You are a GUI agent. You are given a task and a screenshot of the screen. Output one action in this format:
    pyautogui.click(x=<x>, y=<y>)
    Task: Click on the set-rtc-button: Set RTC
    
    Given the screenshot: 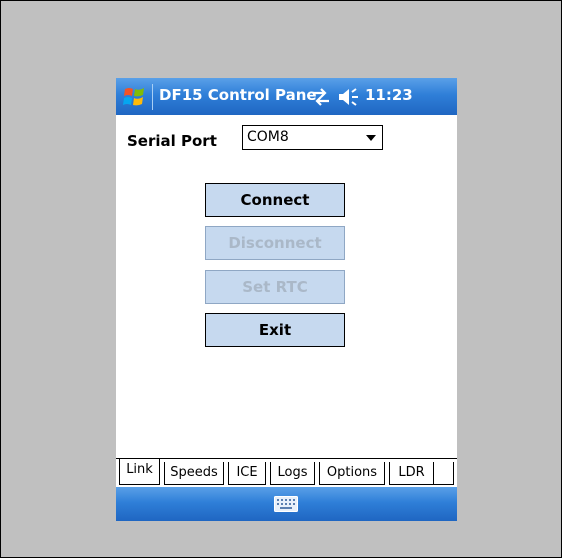 What is the action you would take?
    pyautogui.click(x=275, y=287)
    